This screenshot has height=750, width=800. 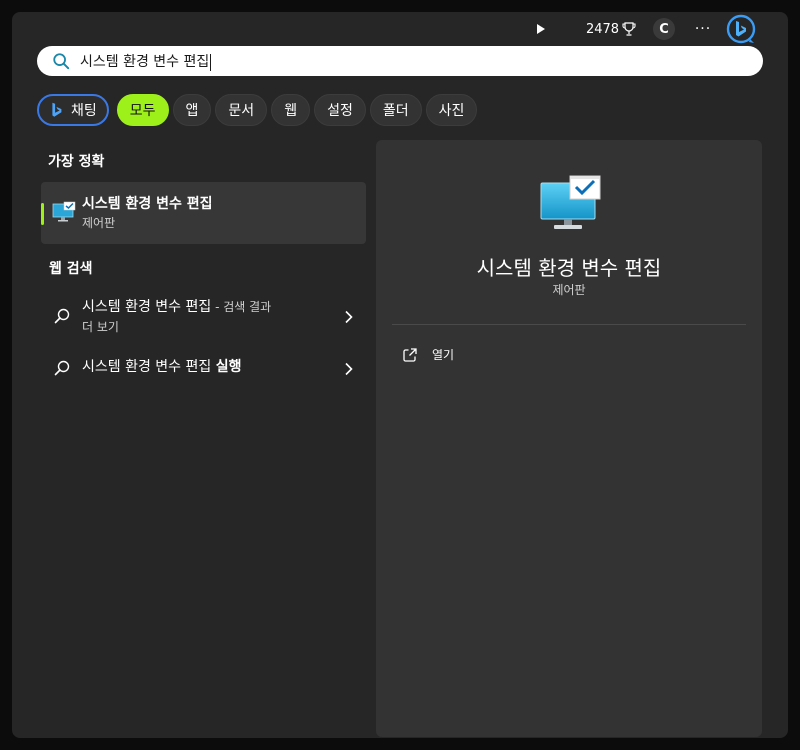 I want to click on text-caret, so click(x=211, y=62).